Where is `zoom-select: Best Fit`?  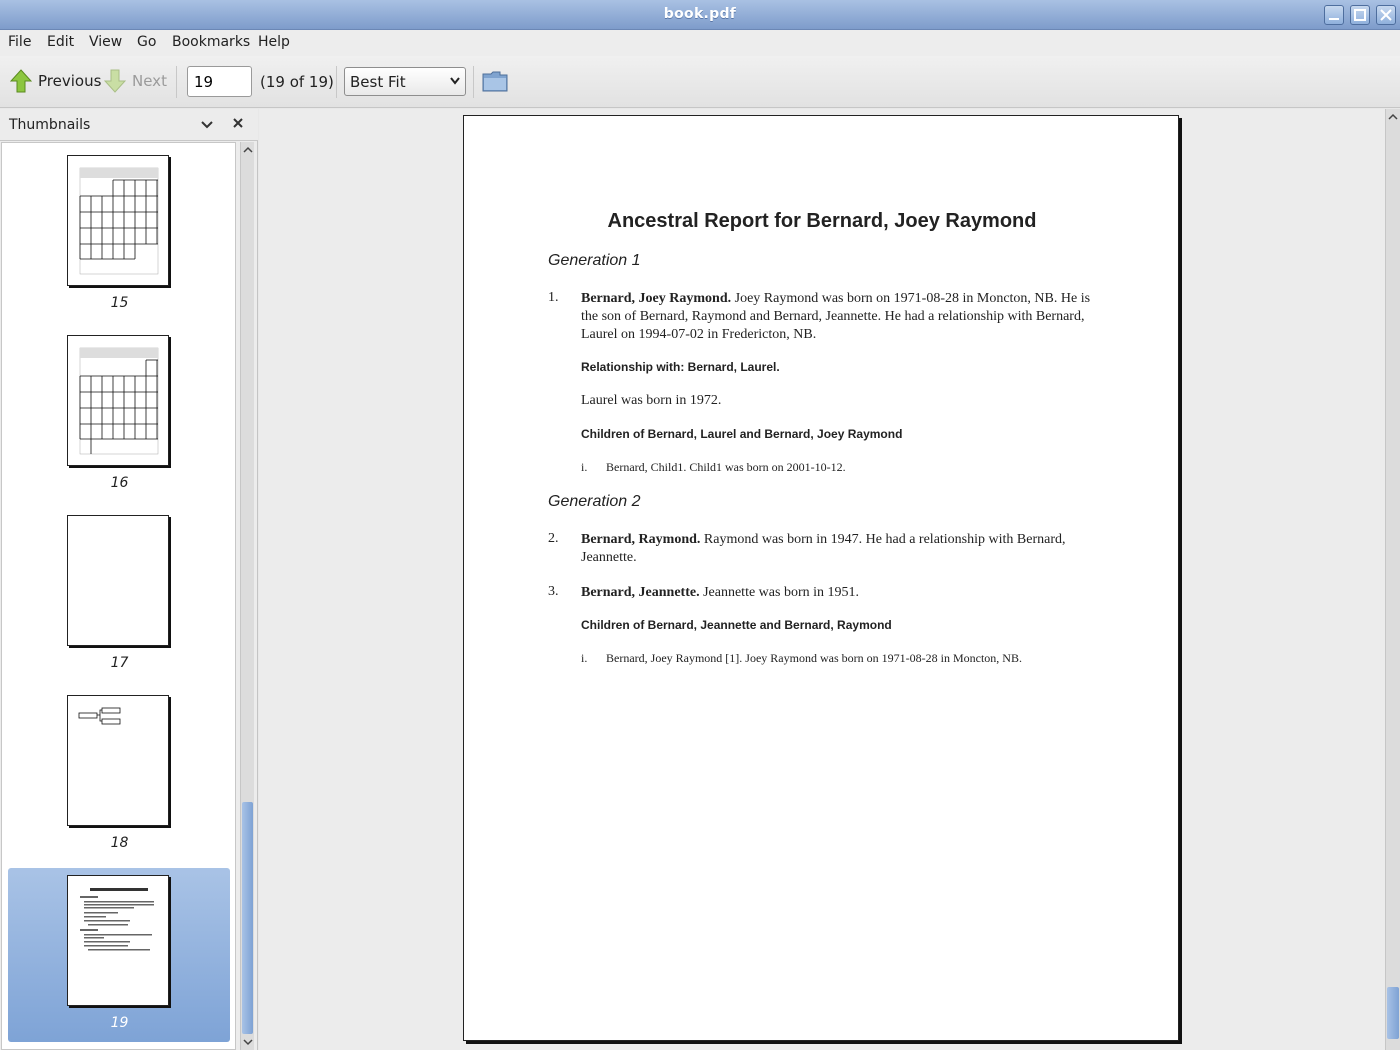 zoom-select: Best Fit is located at coordinates (405, 81).